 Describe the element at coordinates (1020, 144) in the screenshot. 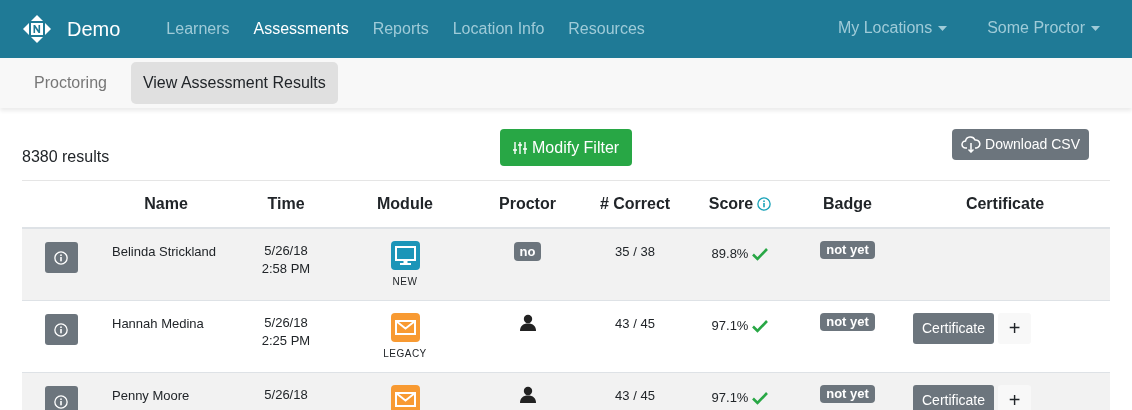

I see `download-csv-button: Download CSV` at that location.